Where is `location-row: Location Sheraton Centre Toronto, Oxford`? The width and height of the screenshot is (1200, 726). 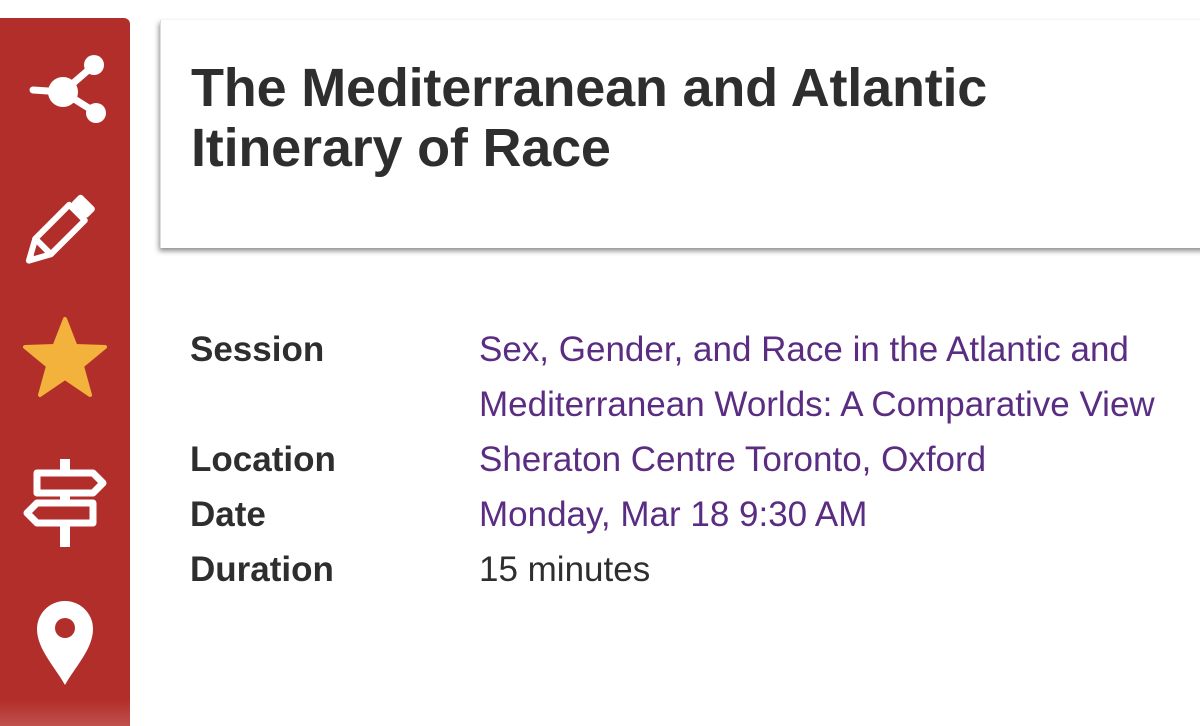
location-row: Location Sheraton Centre Toronto, Oxford is located at coordinates (690, 459).